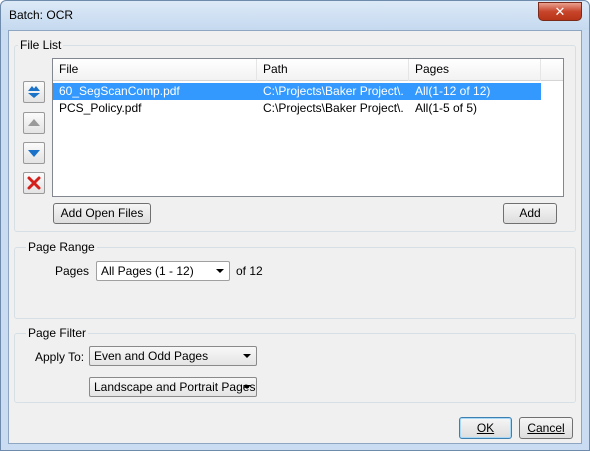 This screenshot has width=590, height=451. What do you see at coordinates (61, 247) in the screenshot?
I see `page-range-legend: Page Range` at bounding box center [61, 247].